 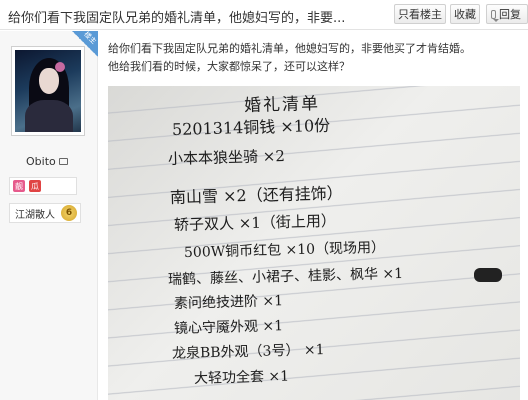 I want to click on handwritten-line: 小本本狼坐骑 ×2, so click(x=226, y=157).